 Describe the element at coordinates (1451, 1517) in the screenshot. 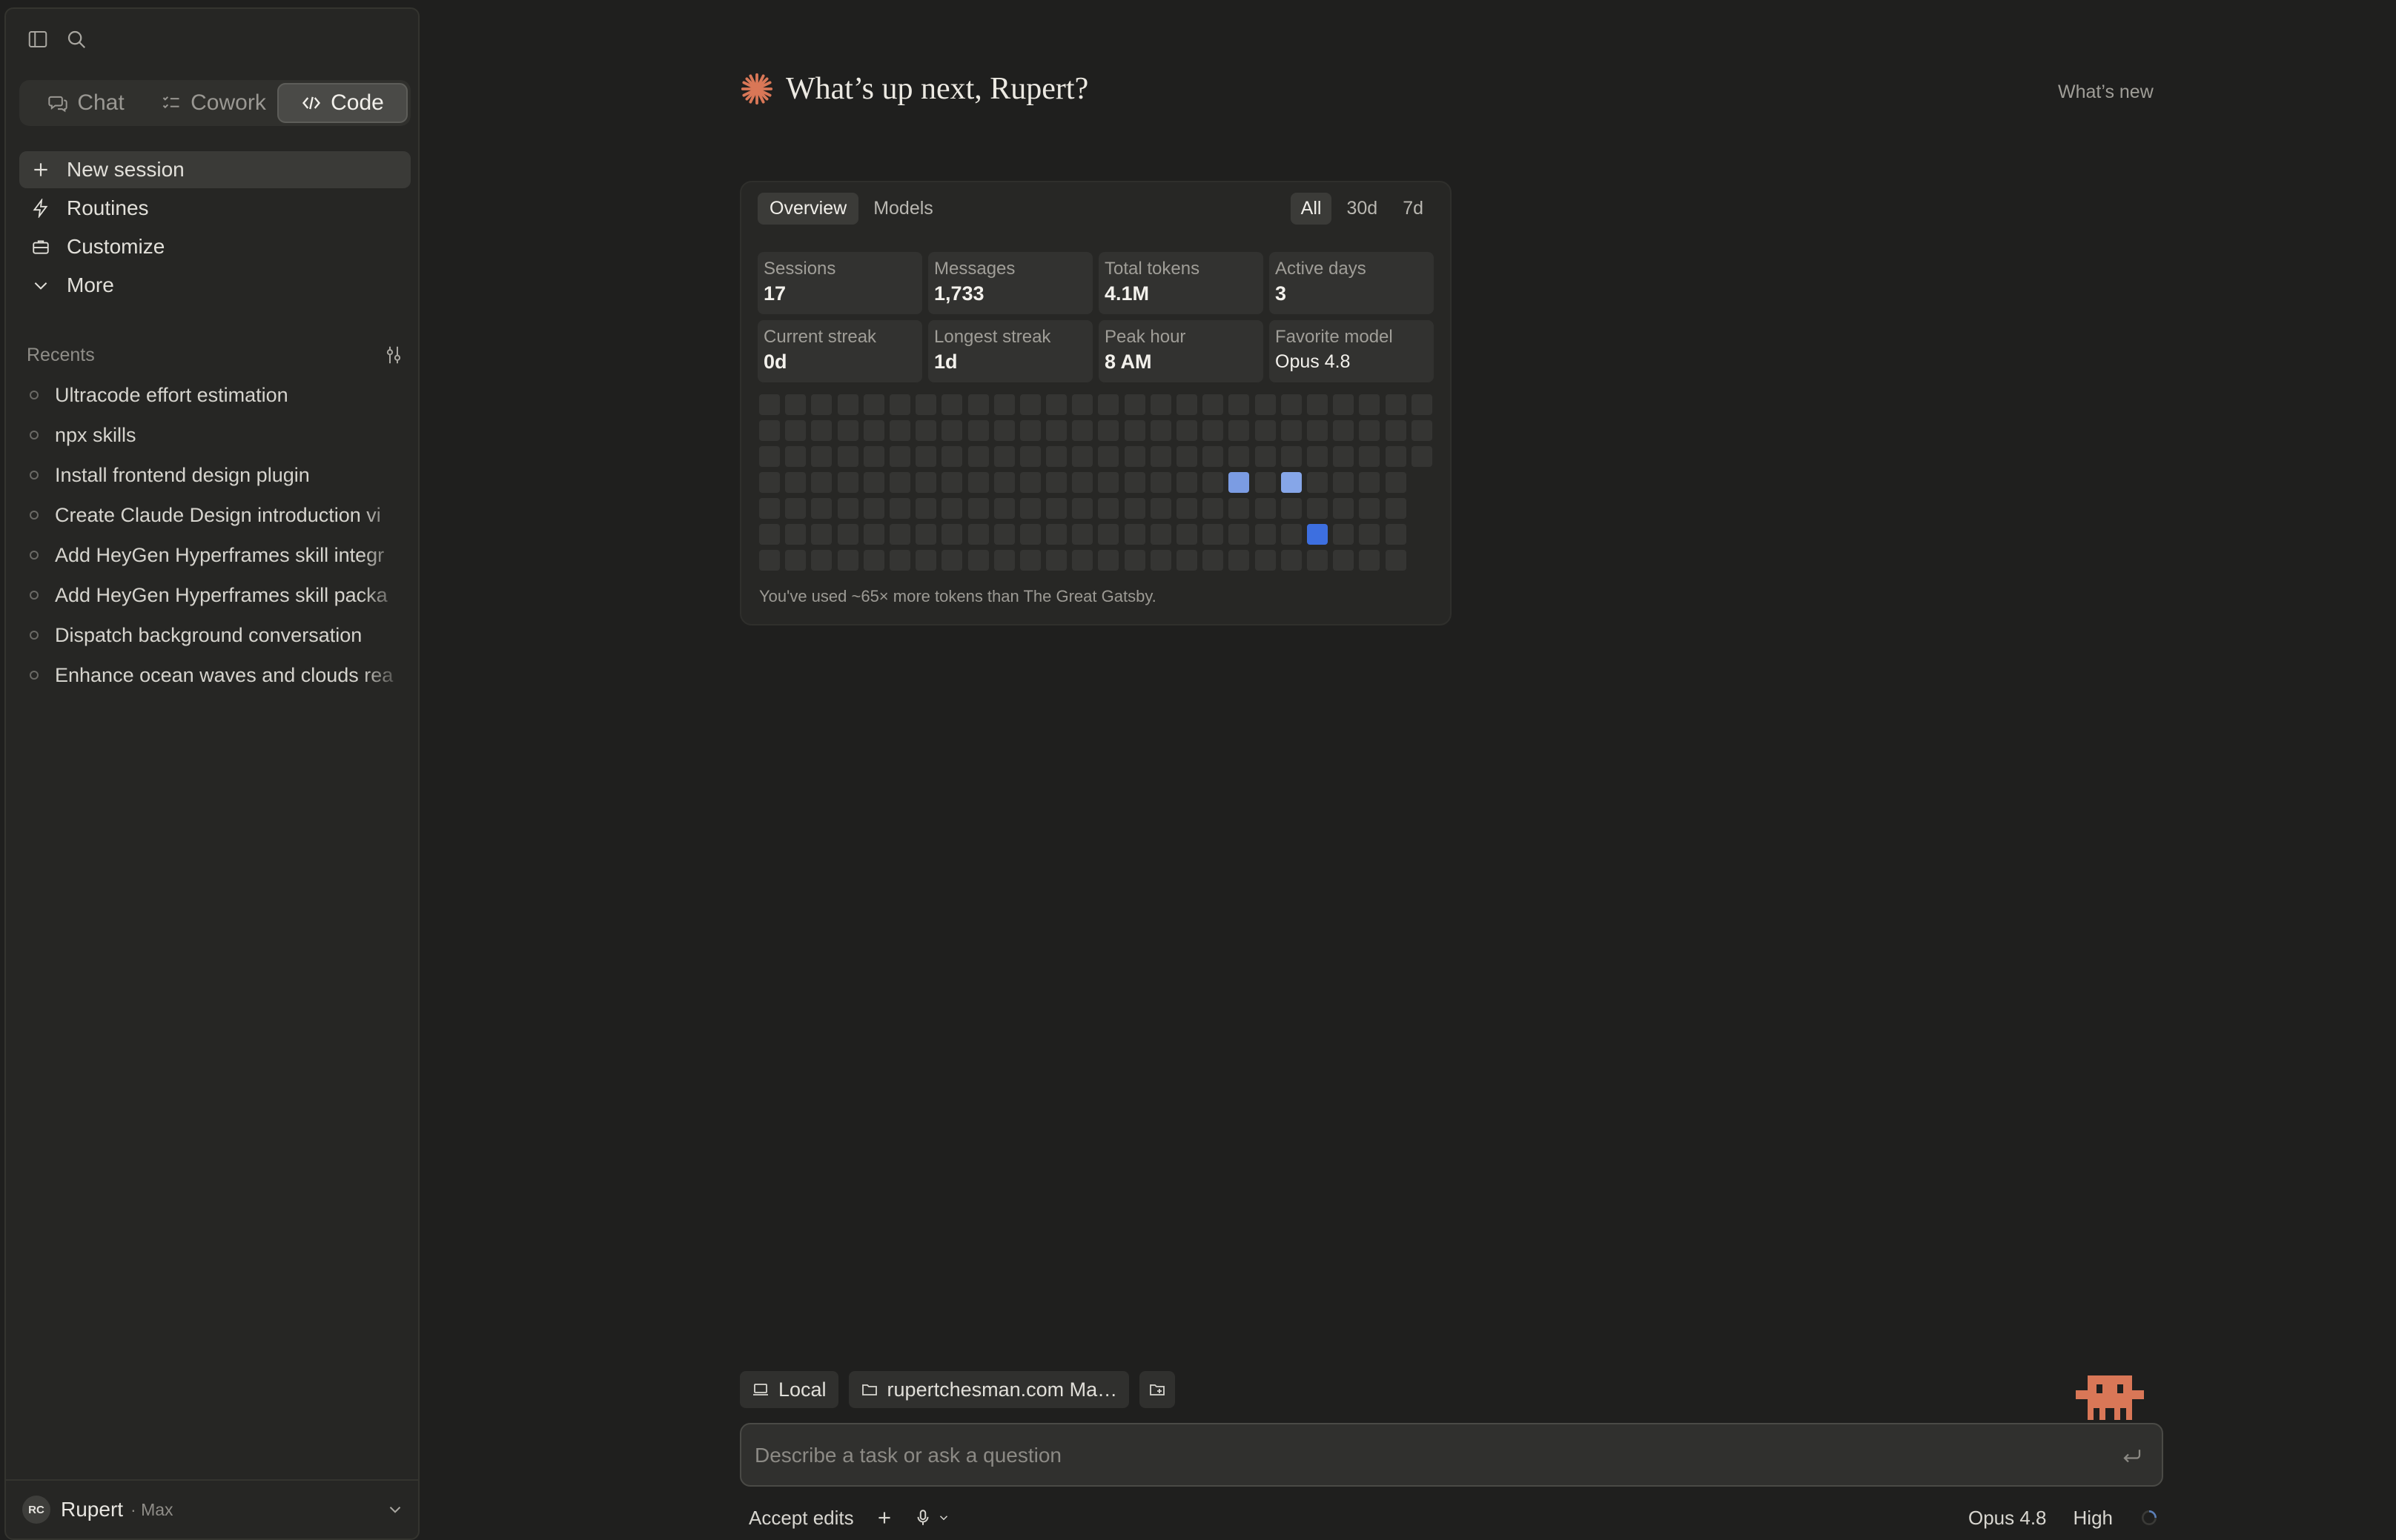

I see `composer-toolbar: Accept edits Opus 4.8 High` at that location.